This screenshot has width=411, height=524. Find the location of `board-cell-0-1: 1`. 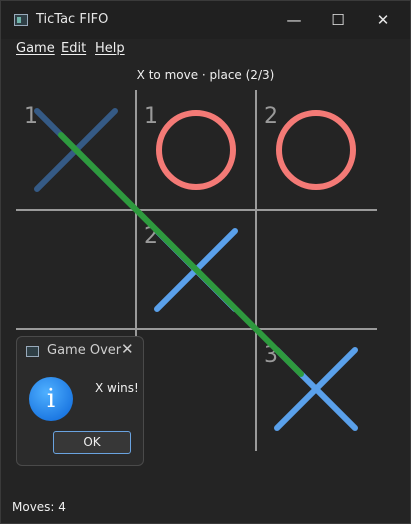

board-cell-0-1: 1 is located at coordinates (190, 147).